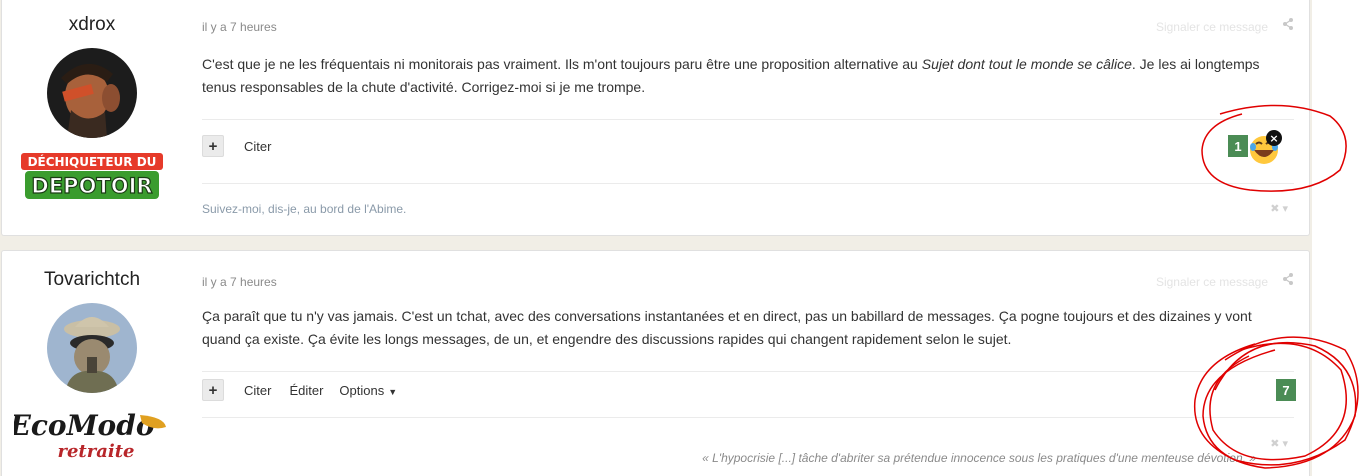 The height and width of the screenshot is (476, 1369). What do you see at coordinates (1266, 148) in the screenshot?
I see `laughing-face-icon: ×` at bounding box center [1266, 148].